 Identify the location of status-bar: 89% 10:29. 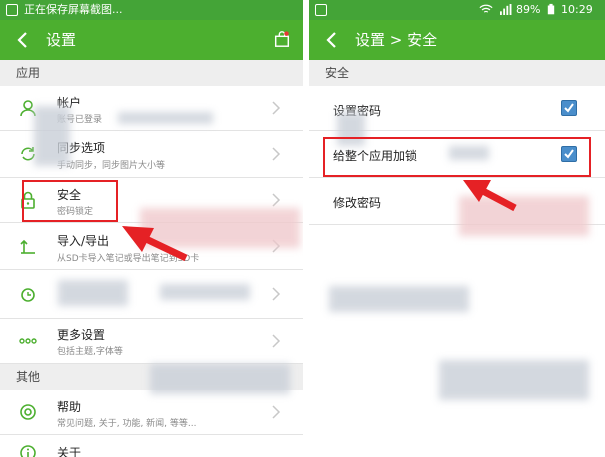
(457, 10).